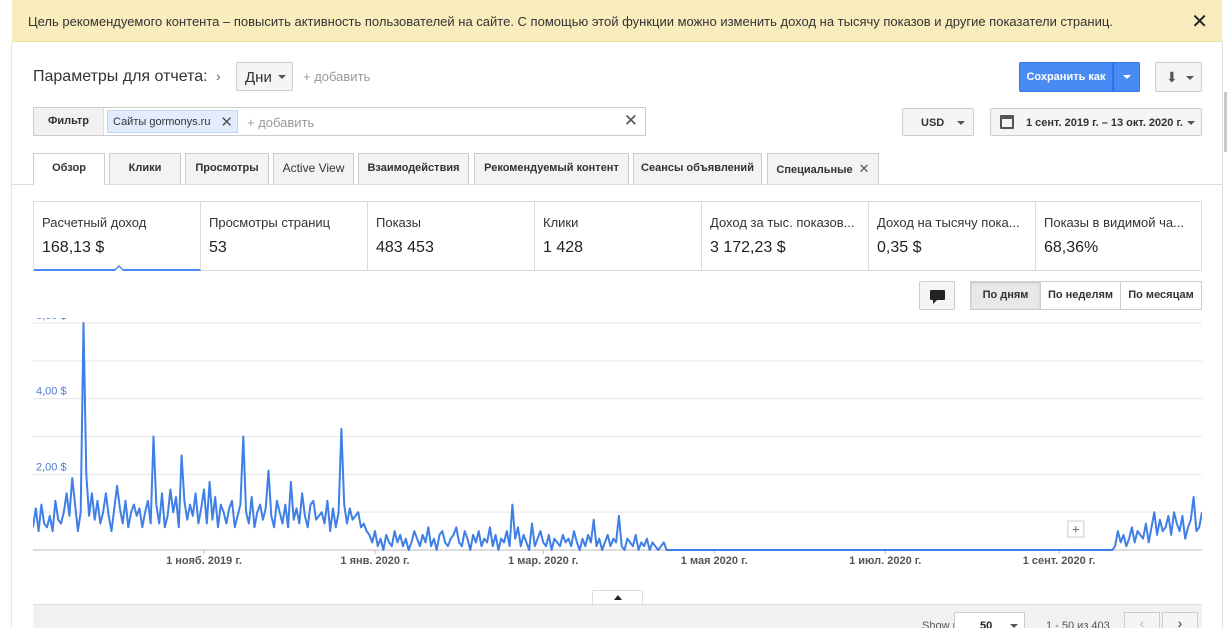 Image resolution: width=1227 pixels, height=628 pixels. I want to click on rows-per-page-dropdown: 50, so click(989, 620).